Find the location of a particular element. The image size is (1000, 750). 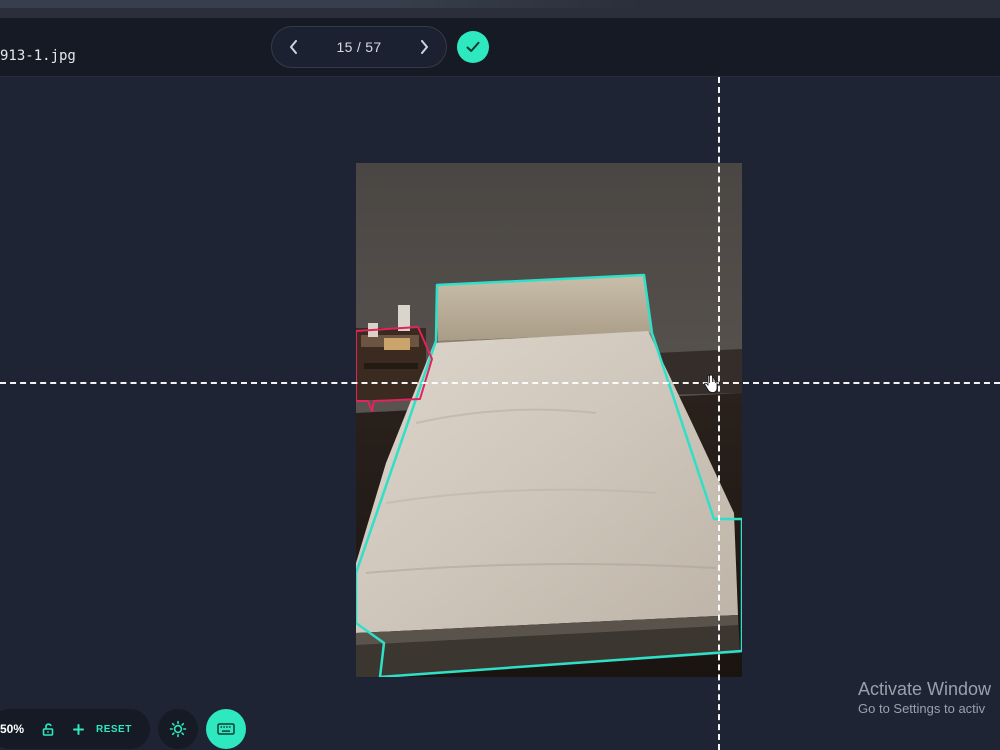

zoom-controls: 50% RESET is located at coordinates (75, 729).